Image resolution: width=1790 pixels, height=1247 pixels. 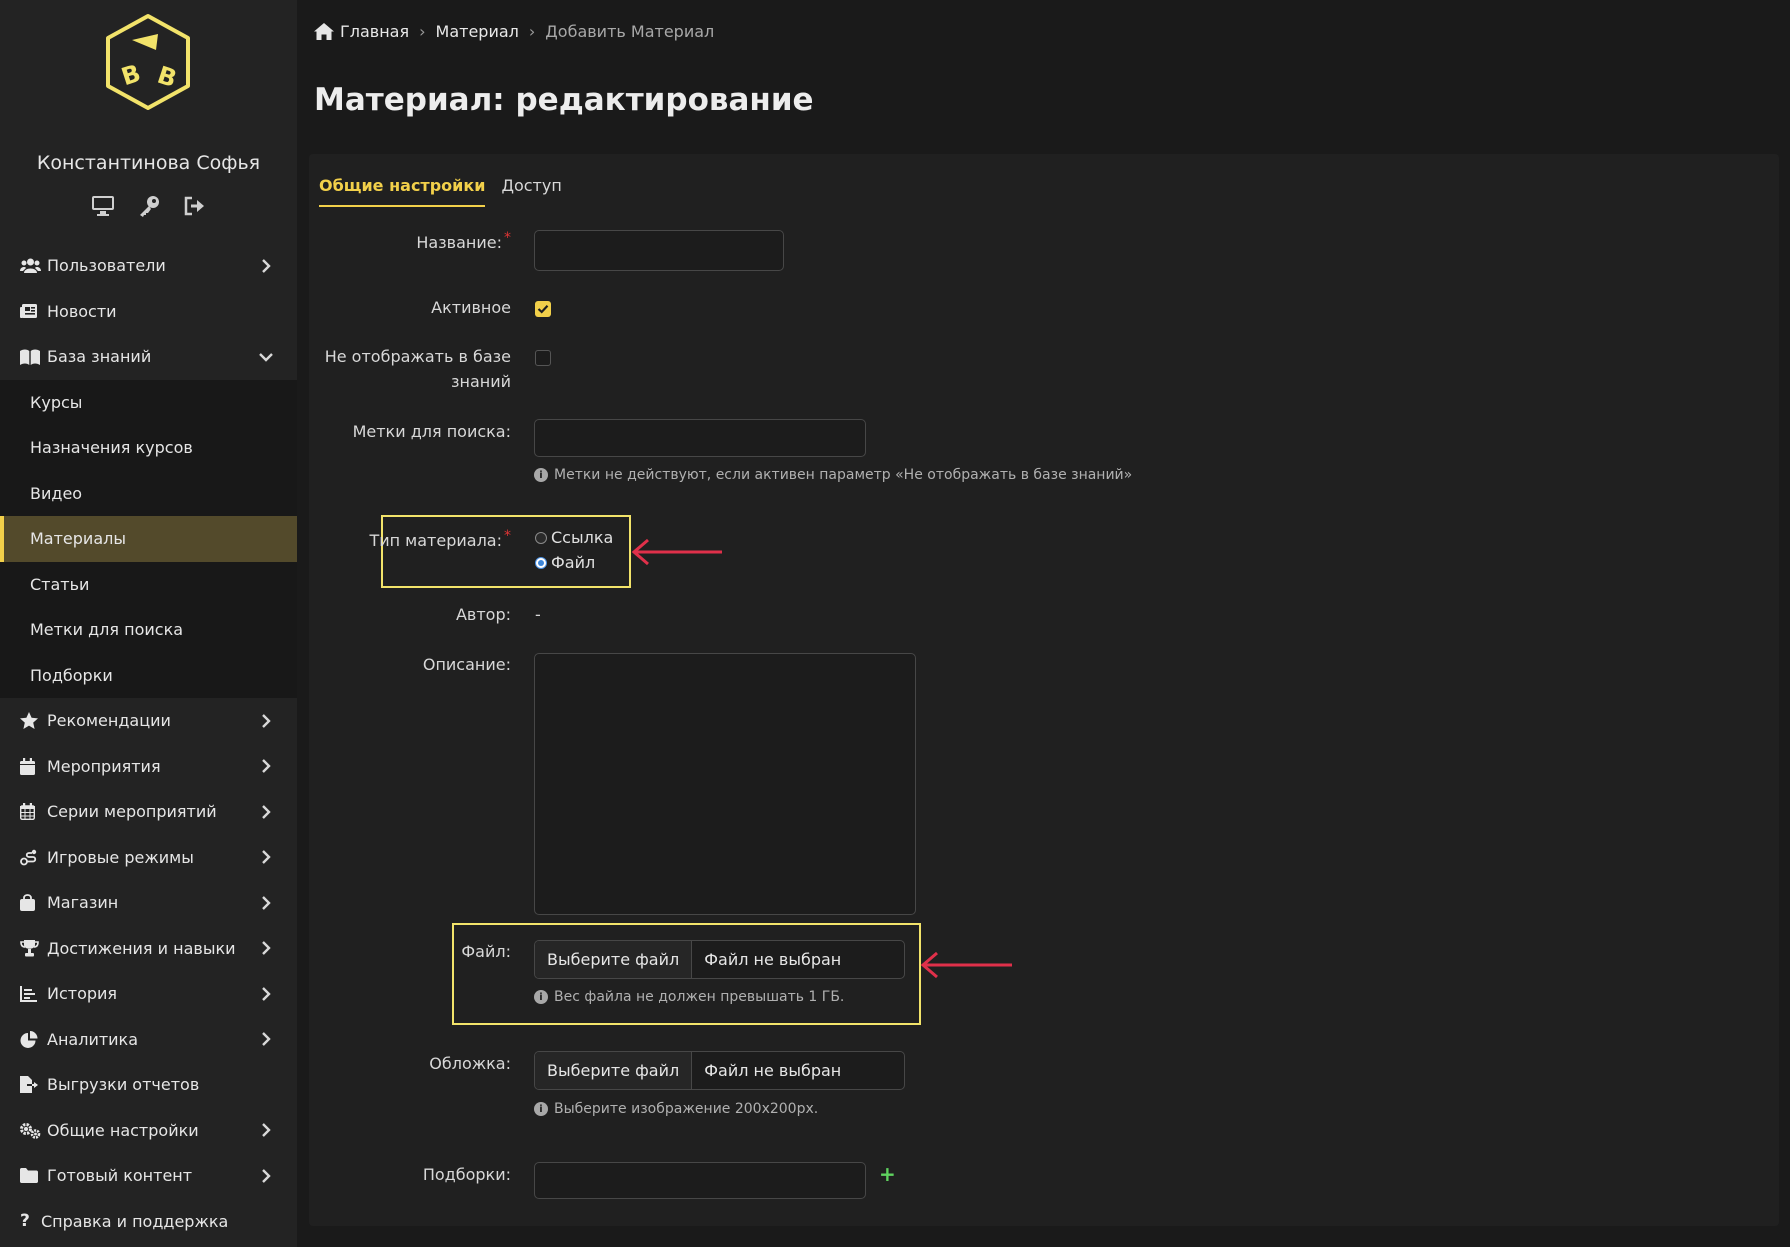 What do you see at coordinates (725, 784) in the screenshot?
I see `description-textarea` at bounding box center [725, 784].